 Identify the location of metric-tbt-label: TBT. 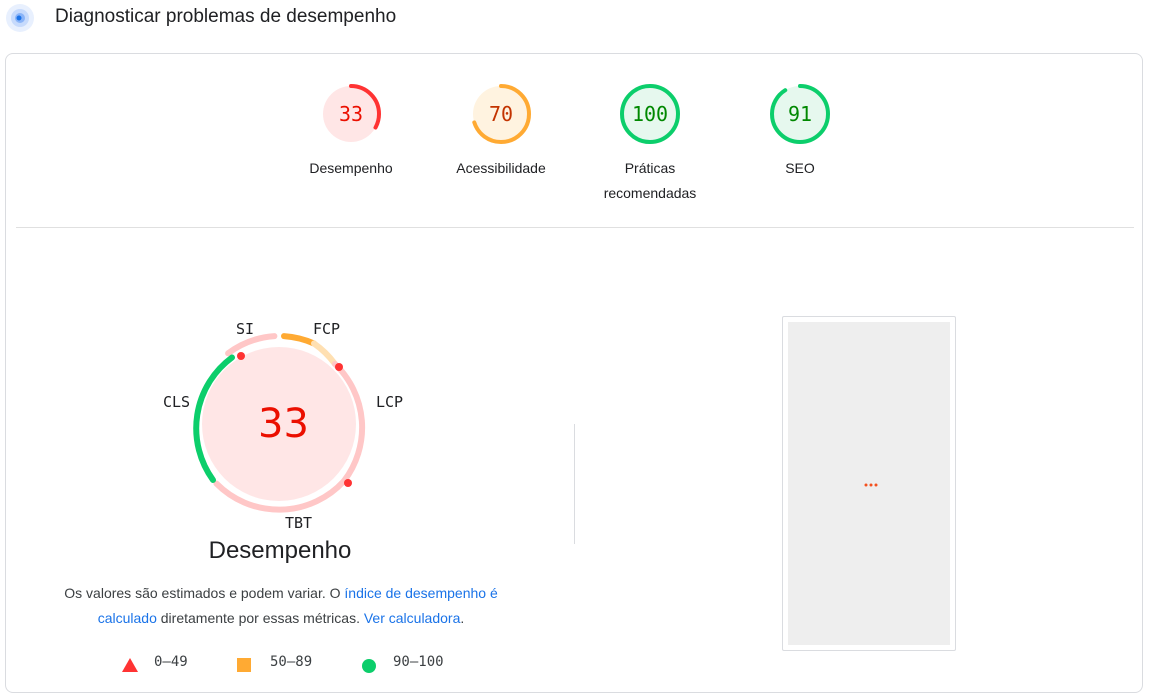
(299, 523).